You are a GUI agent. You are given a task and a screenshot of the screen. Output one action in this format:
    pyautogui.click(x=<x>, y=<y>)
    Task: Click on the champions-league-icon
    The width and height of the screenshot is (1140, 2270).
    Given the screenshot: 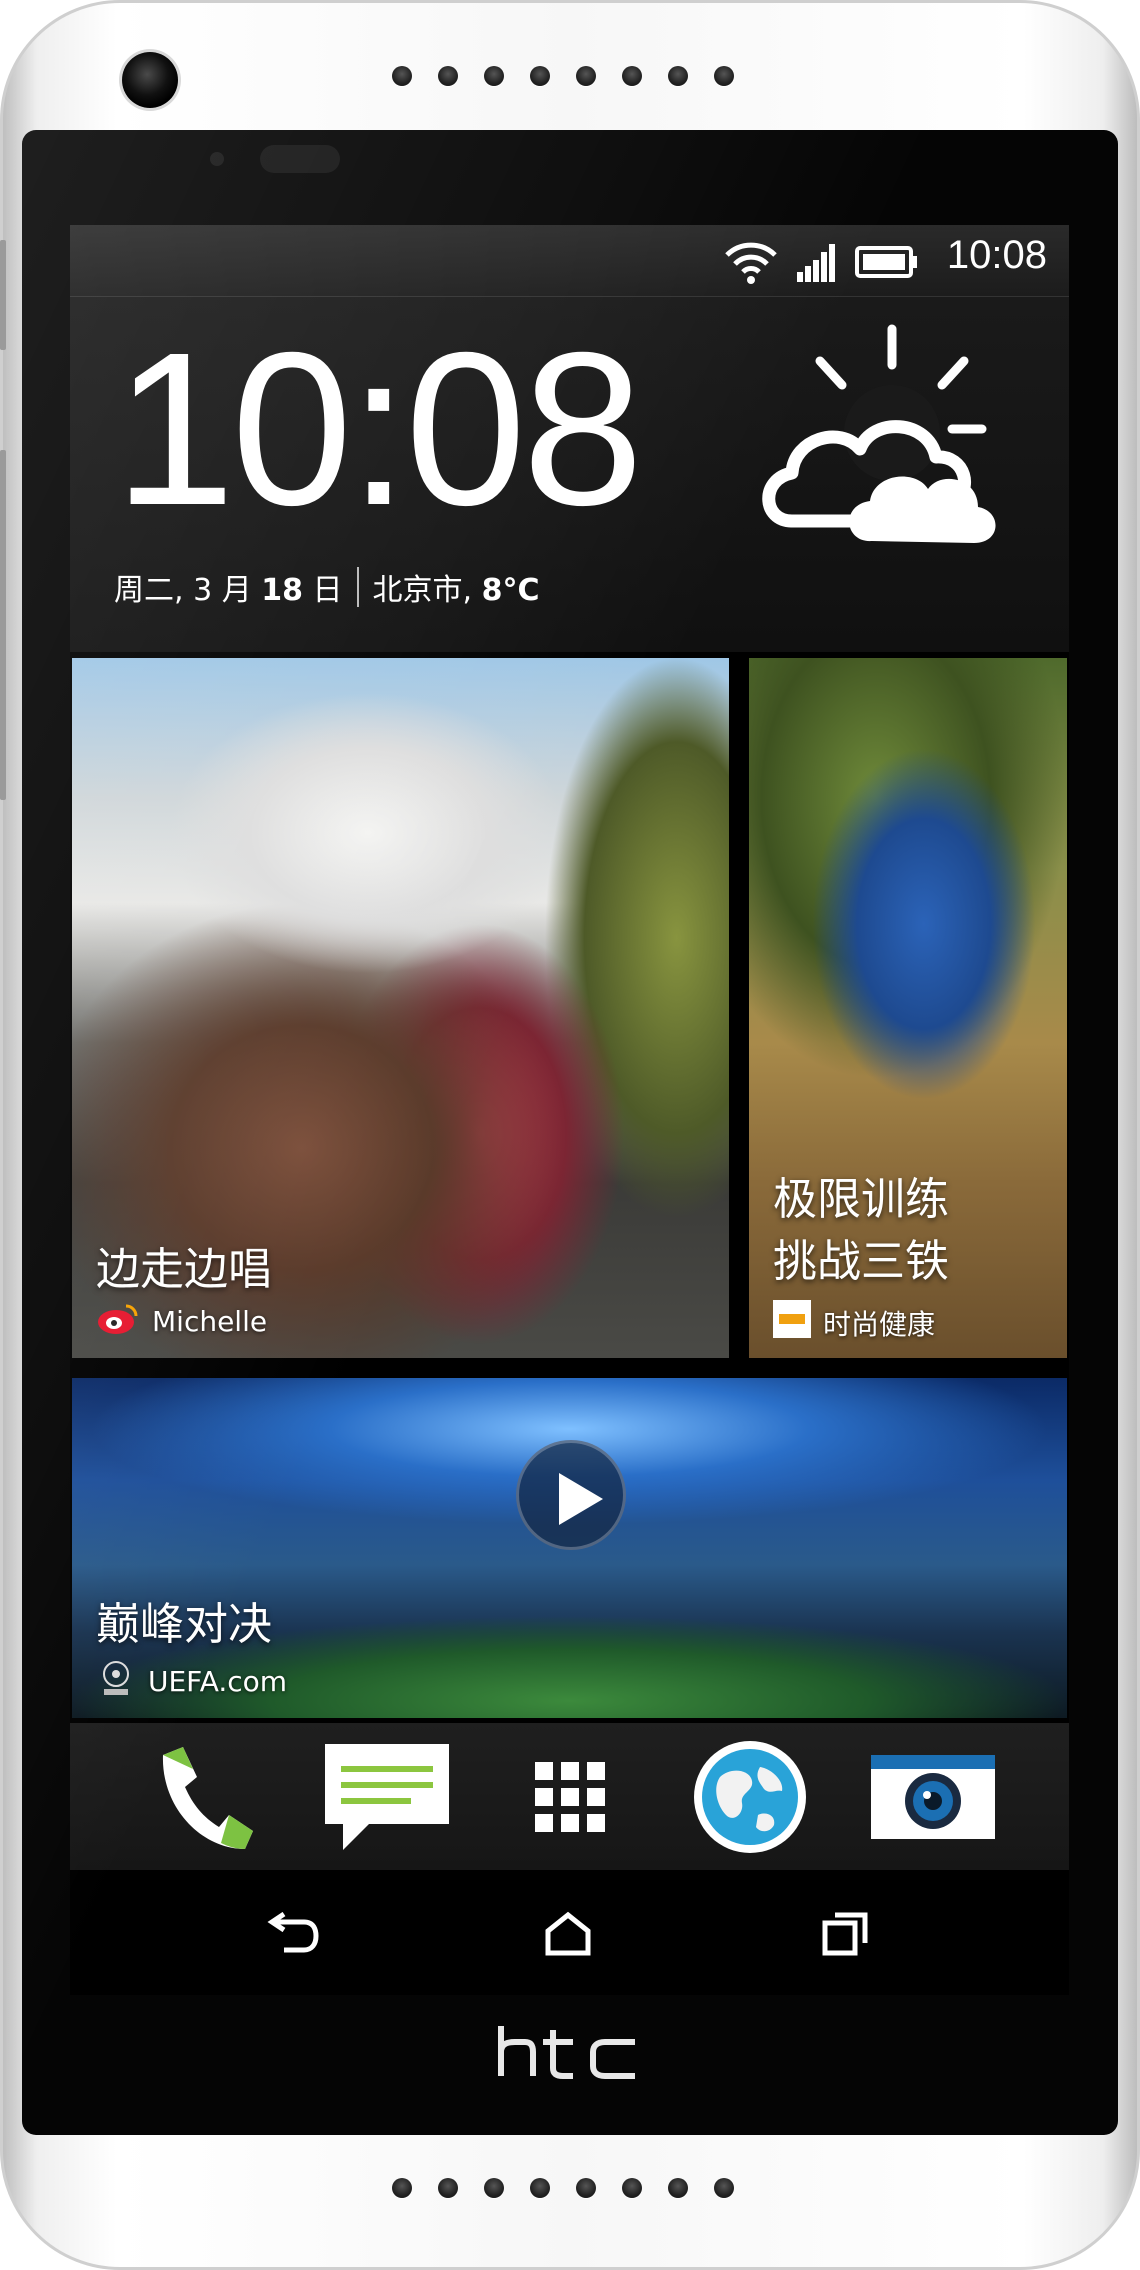 What is the action you would take?
    pyautogui.click(x=116, y=1681)
    